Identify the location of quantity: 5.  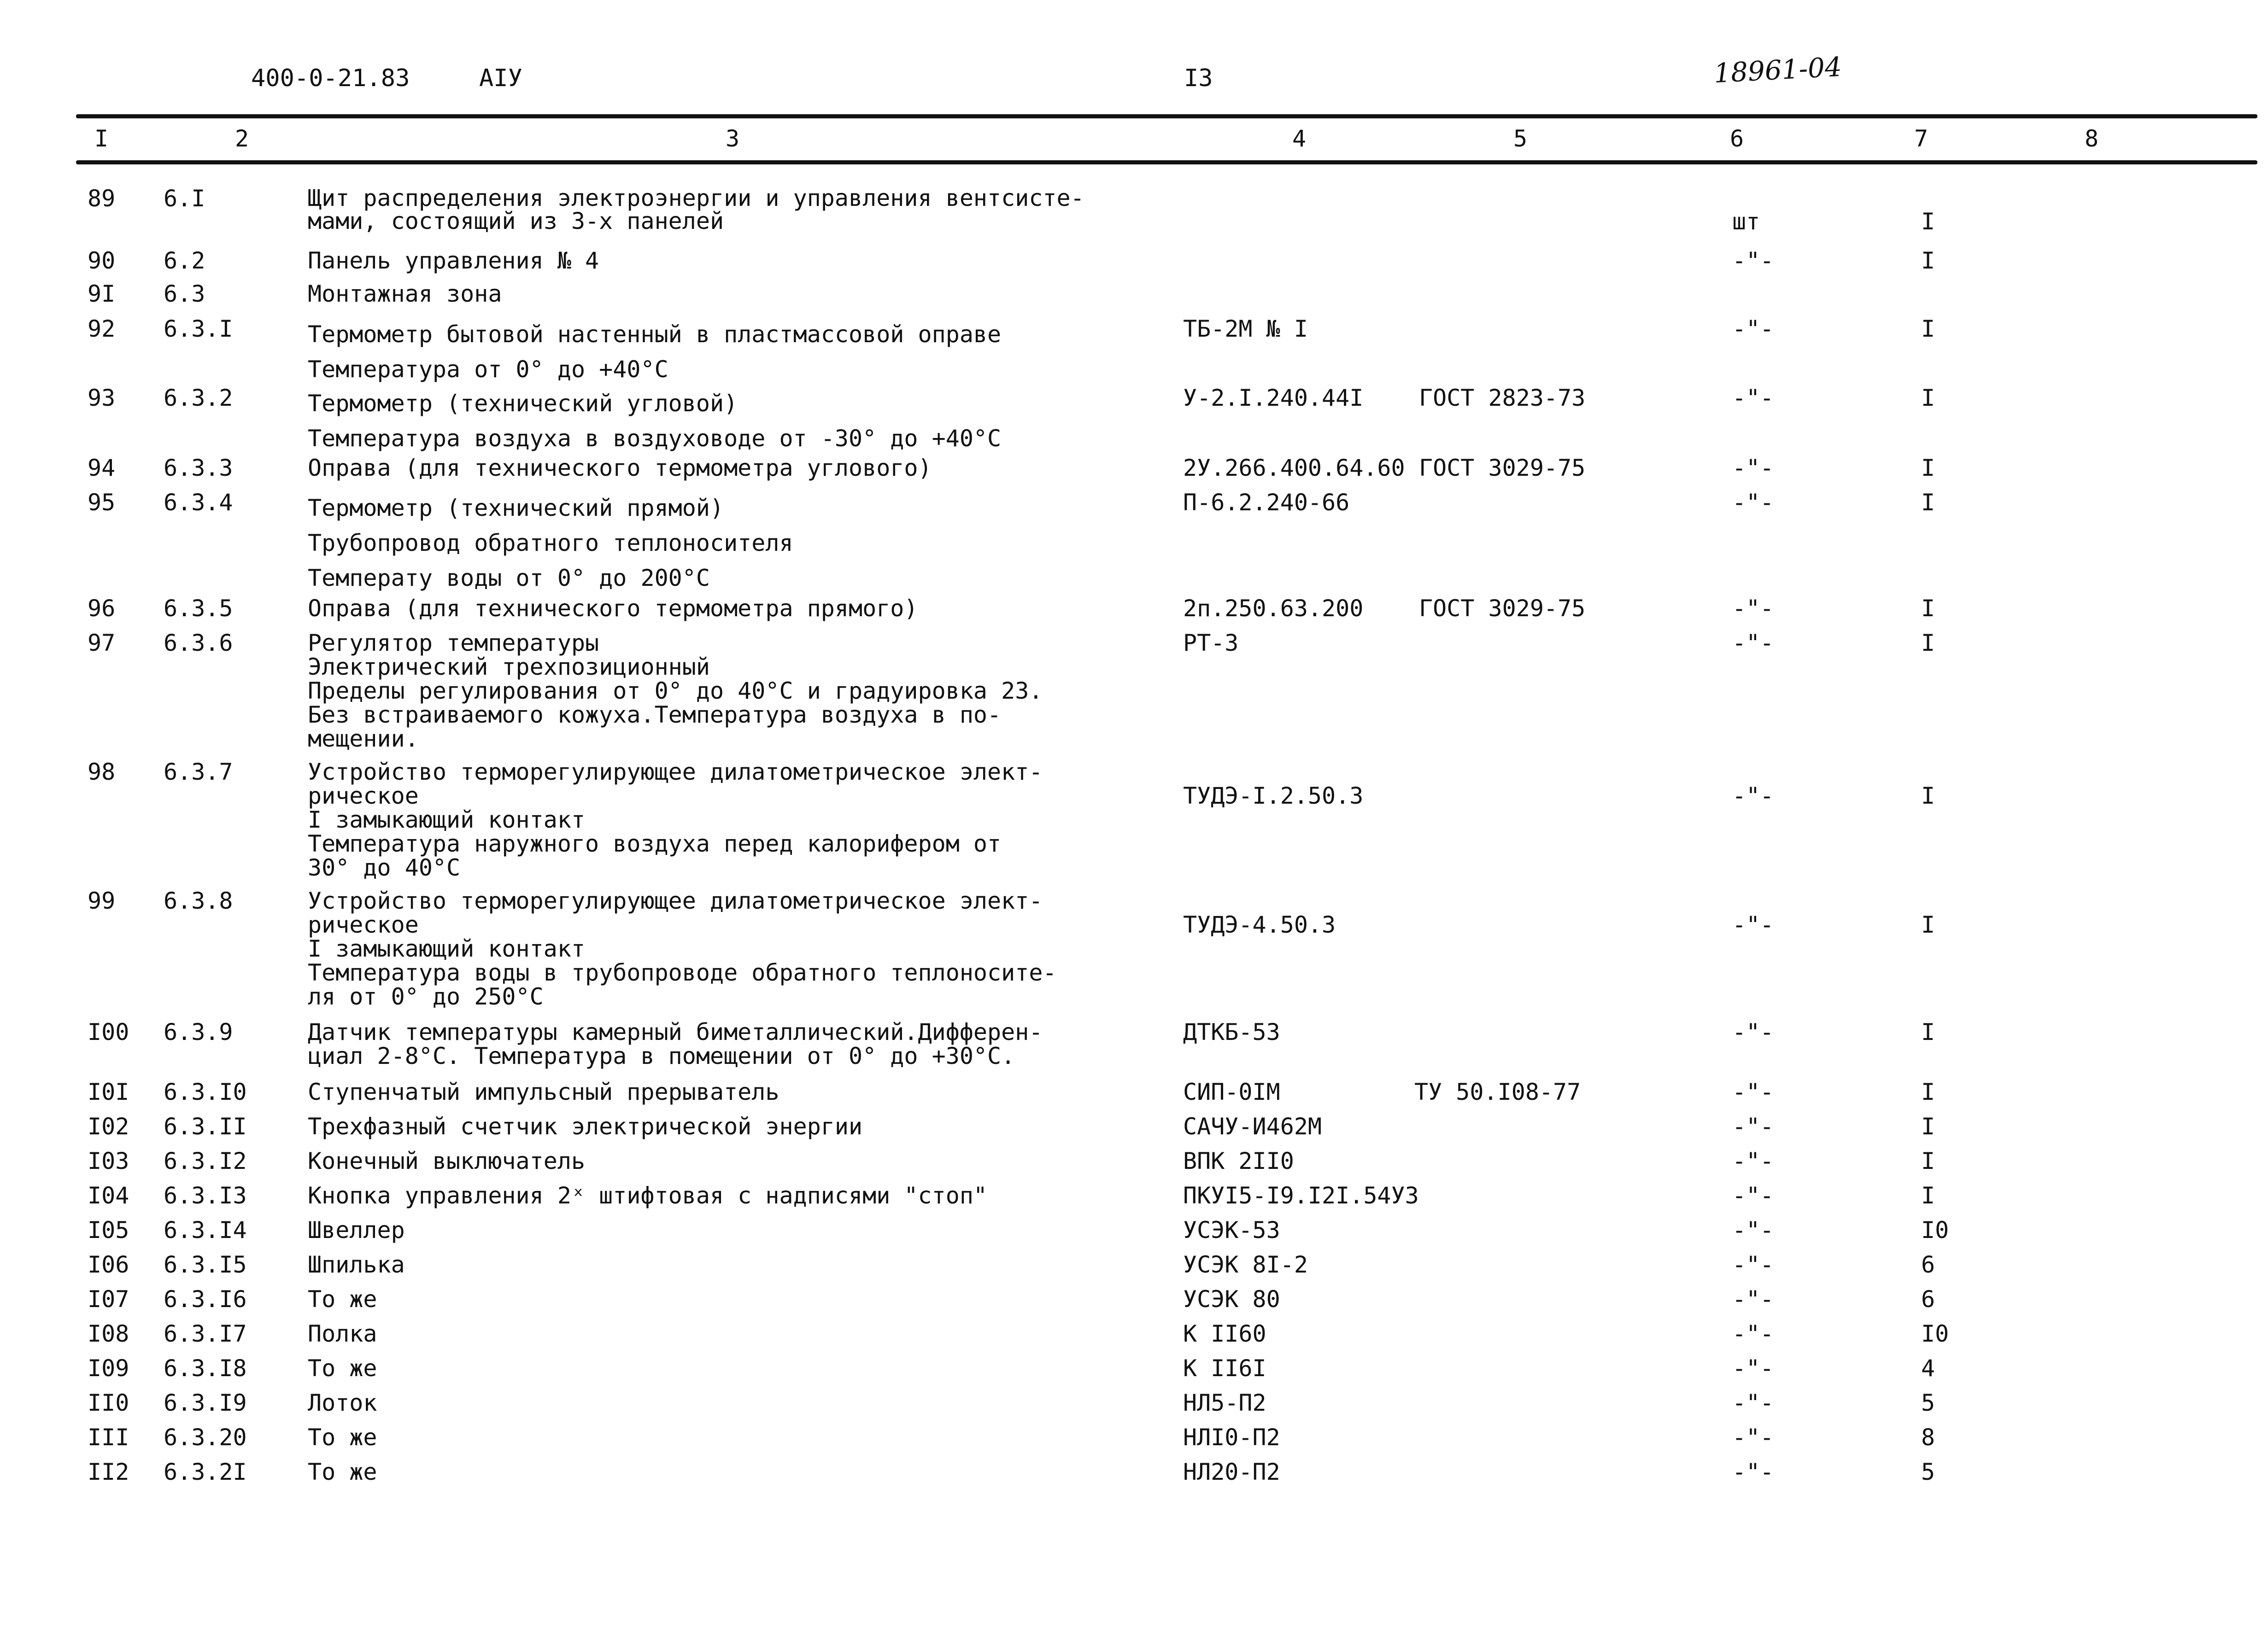
(1928, 1403).